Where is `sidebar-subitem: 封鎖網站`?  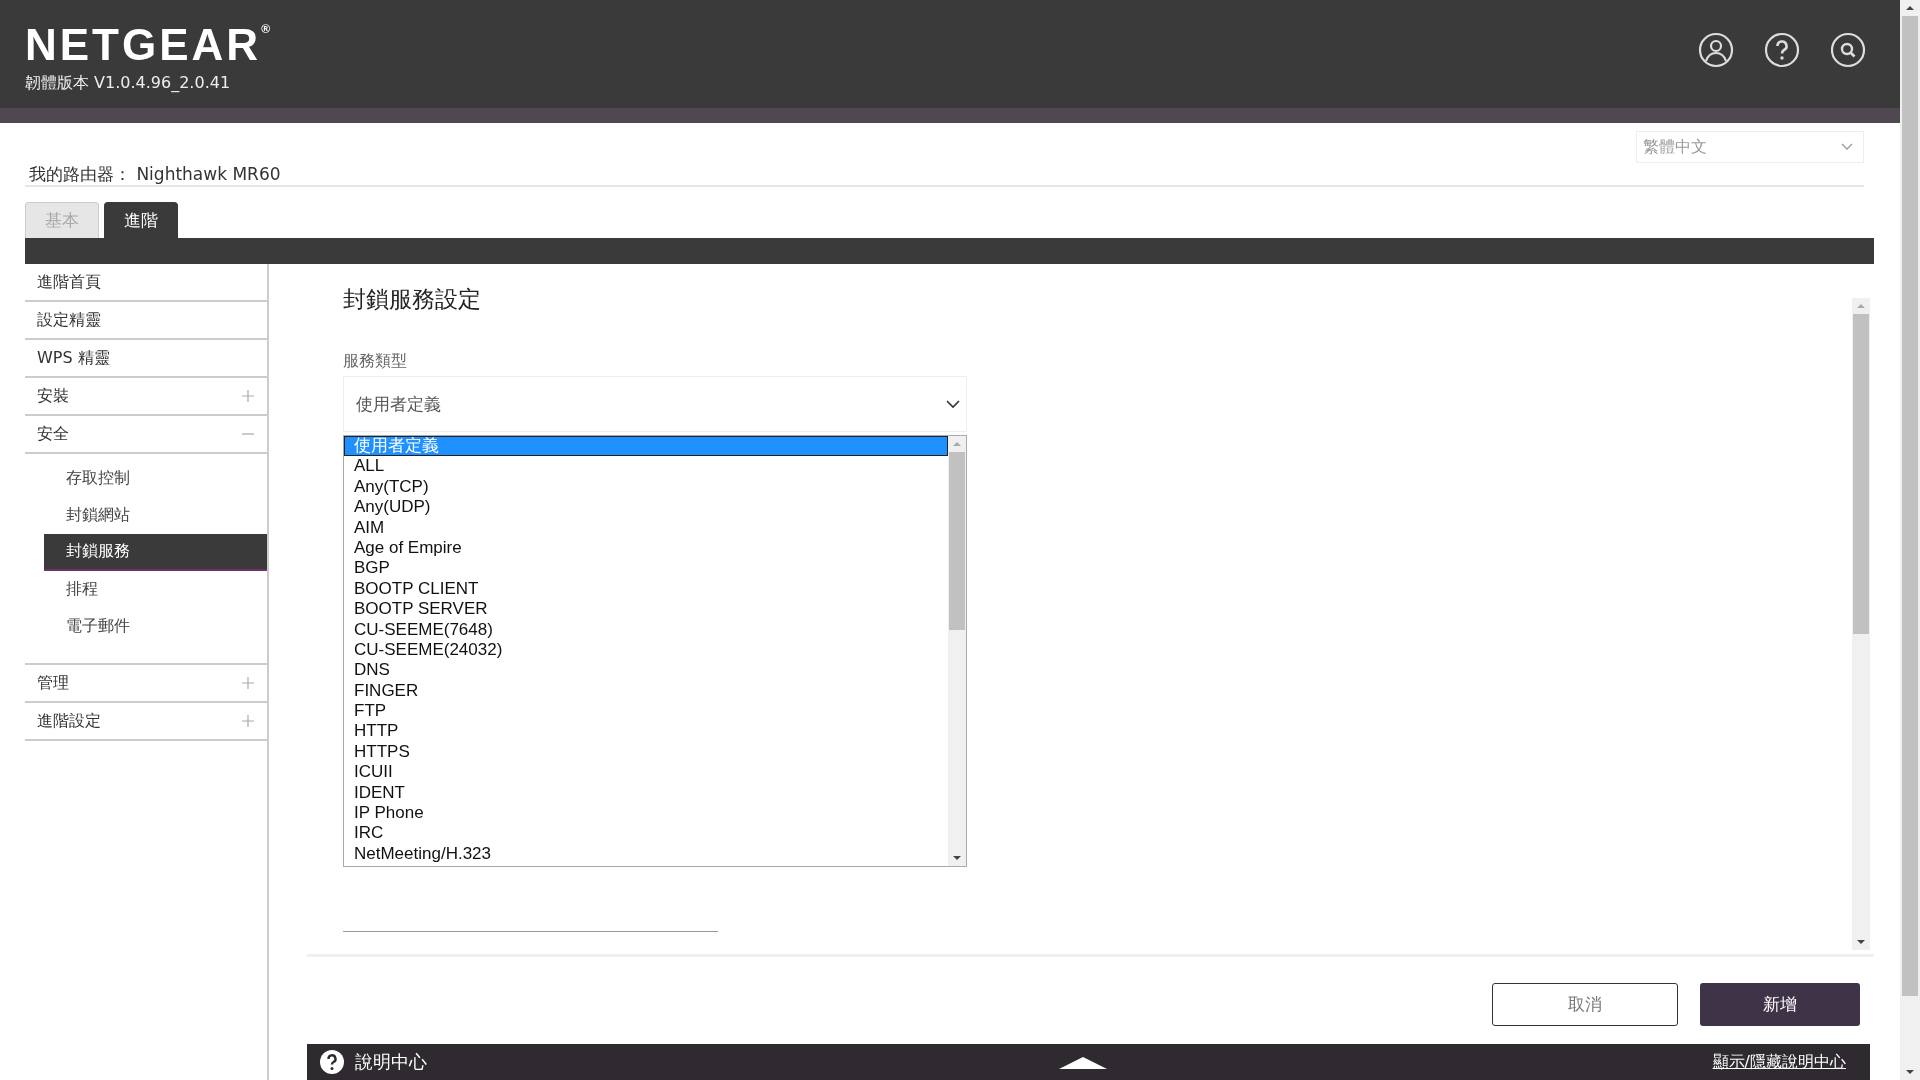 sidebar-subitem: 封鎖網站 is located at coordinates (155, 515).